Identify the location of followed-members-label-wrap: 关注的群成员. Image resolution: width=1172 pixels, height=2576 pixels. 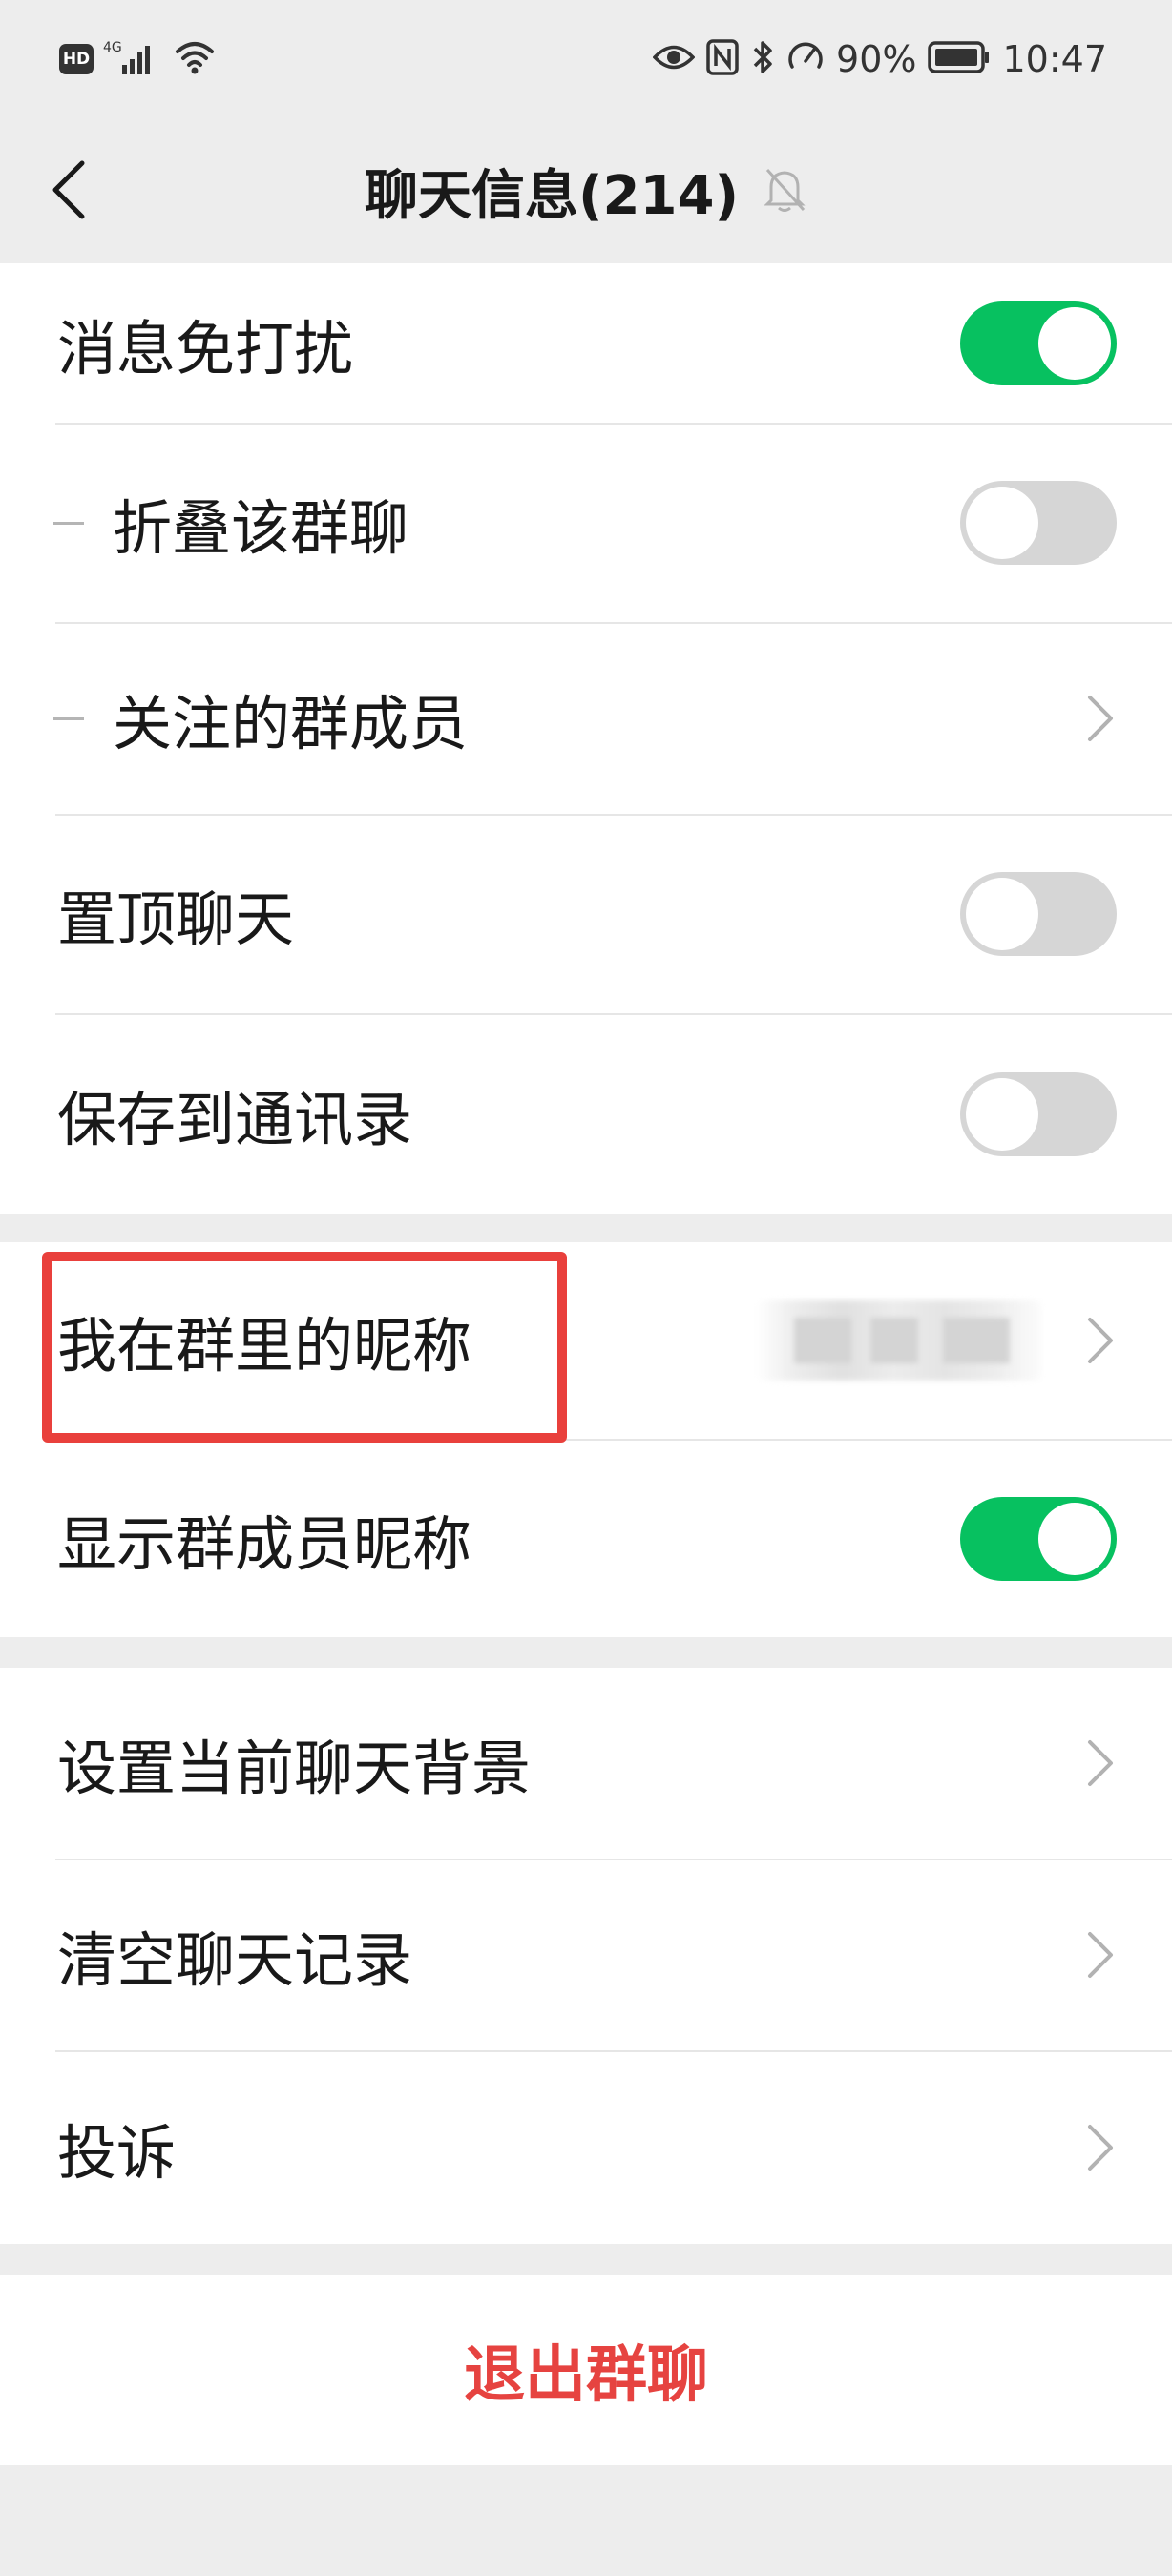
(260, 718).